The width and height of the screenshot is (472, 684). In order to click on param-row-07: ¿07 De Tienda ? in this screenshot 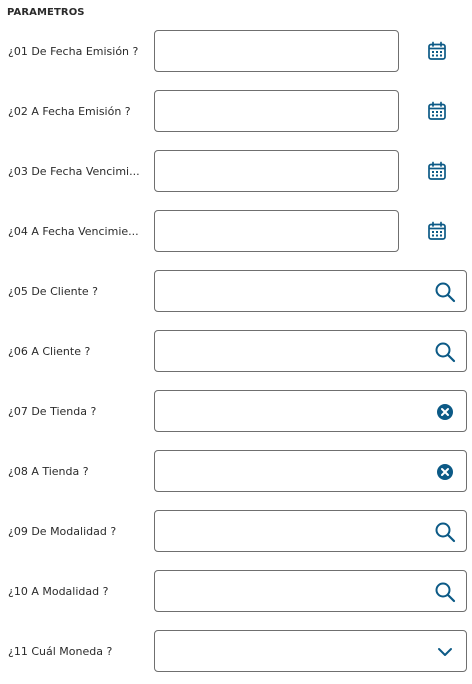, I will do `click(236, 412)`.